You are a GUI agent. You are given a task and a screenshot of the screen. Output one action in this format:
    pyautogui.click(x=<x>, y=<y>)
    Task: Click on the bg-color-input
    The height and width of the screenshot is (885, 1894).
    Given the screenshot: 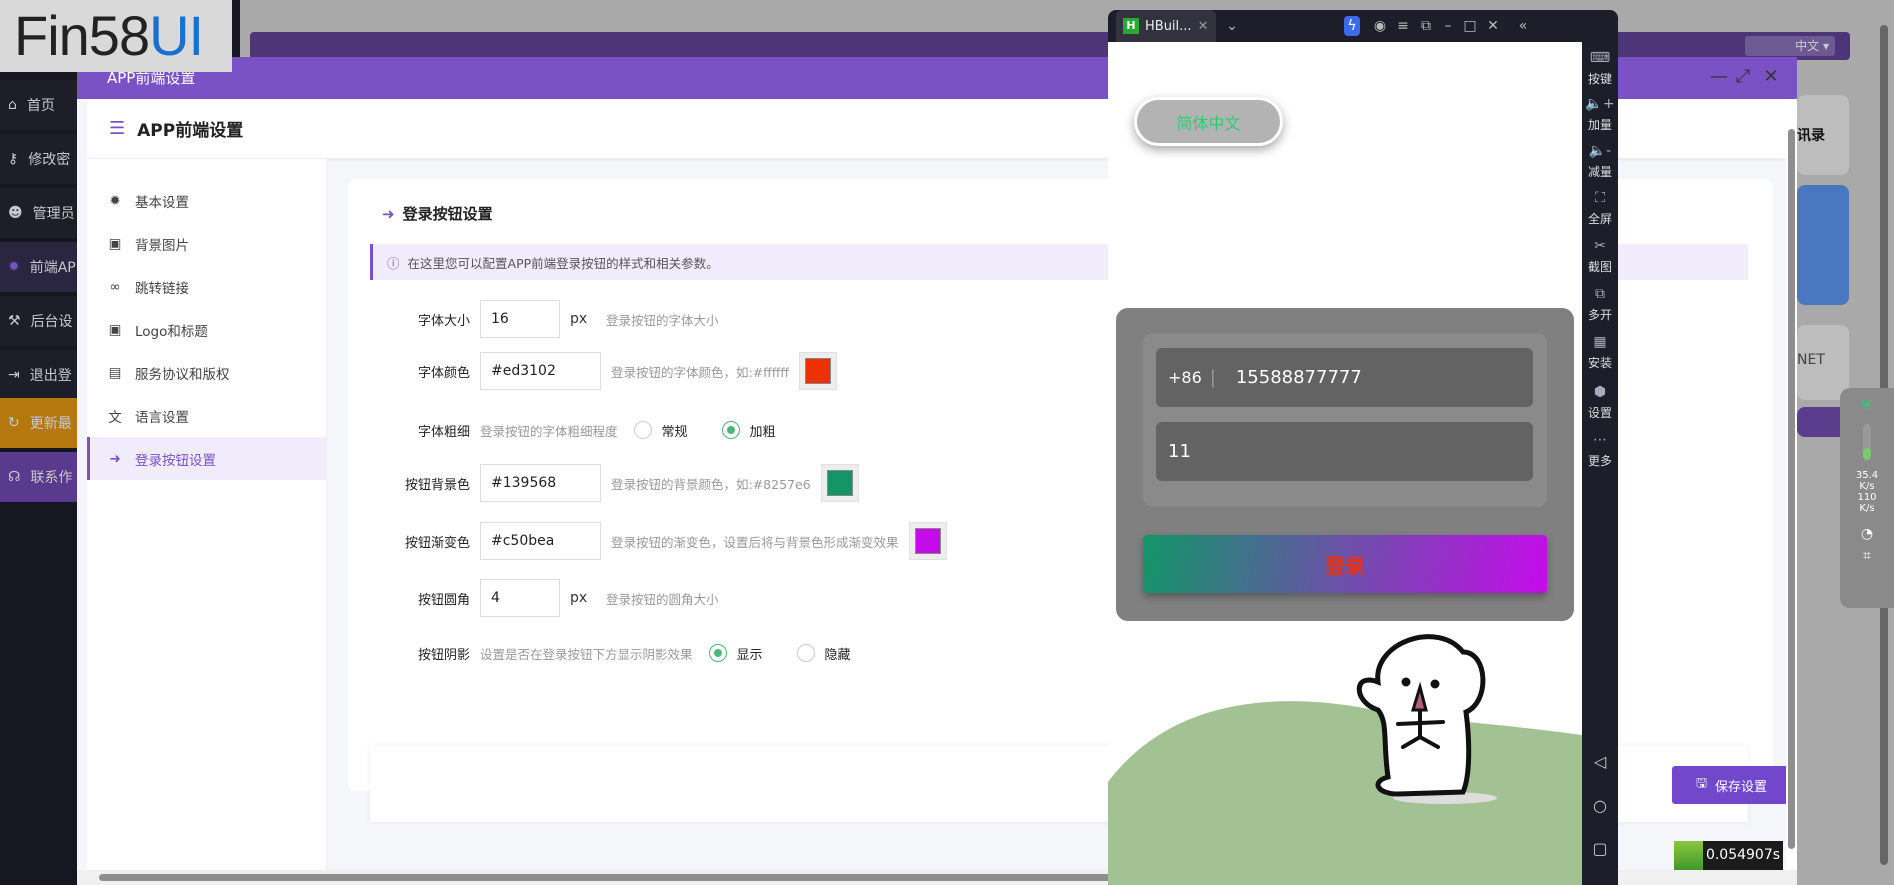 What is the action you would take?
    pyautogui.click(x=540, y=483)
    